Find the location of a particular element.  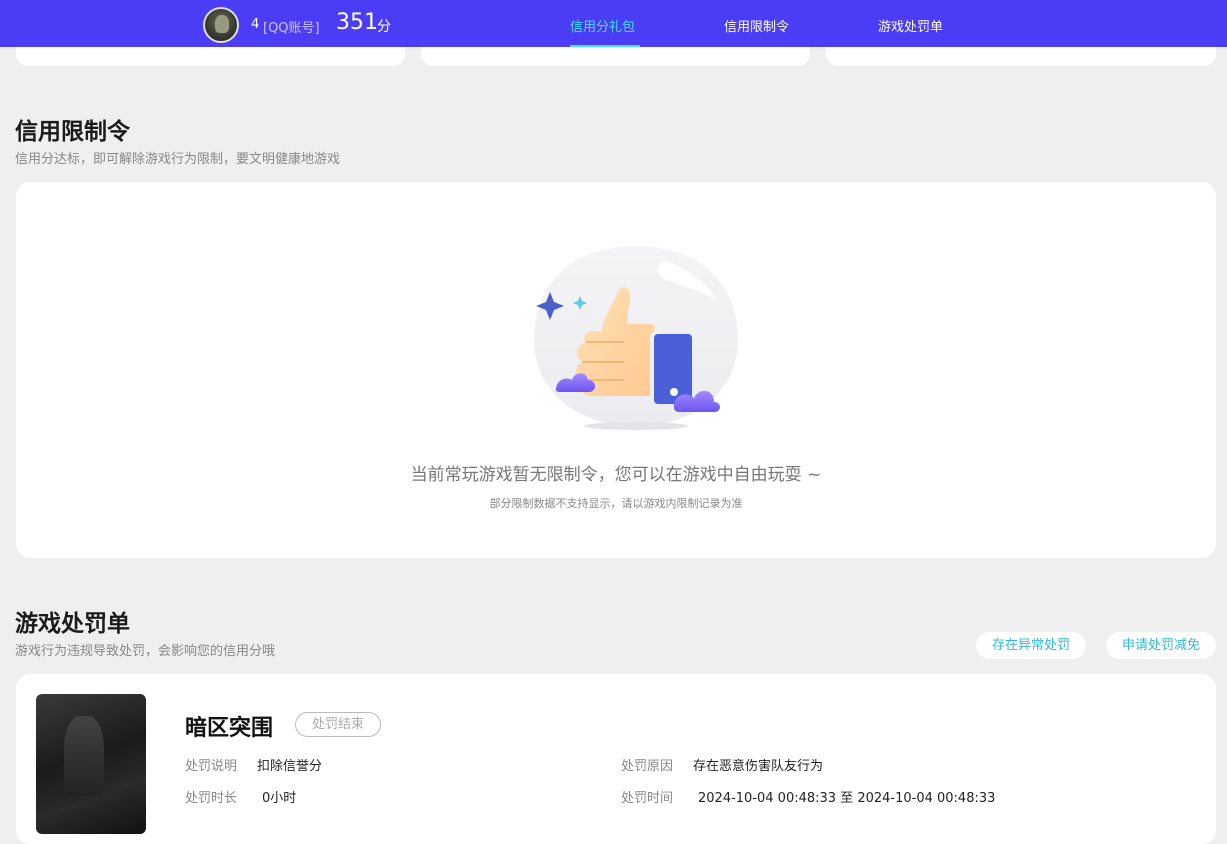

penalty-status-badge: 处罚结束 is located at coordinates (338, 724).